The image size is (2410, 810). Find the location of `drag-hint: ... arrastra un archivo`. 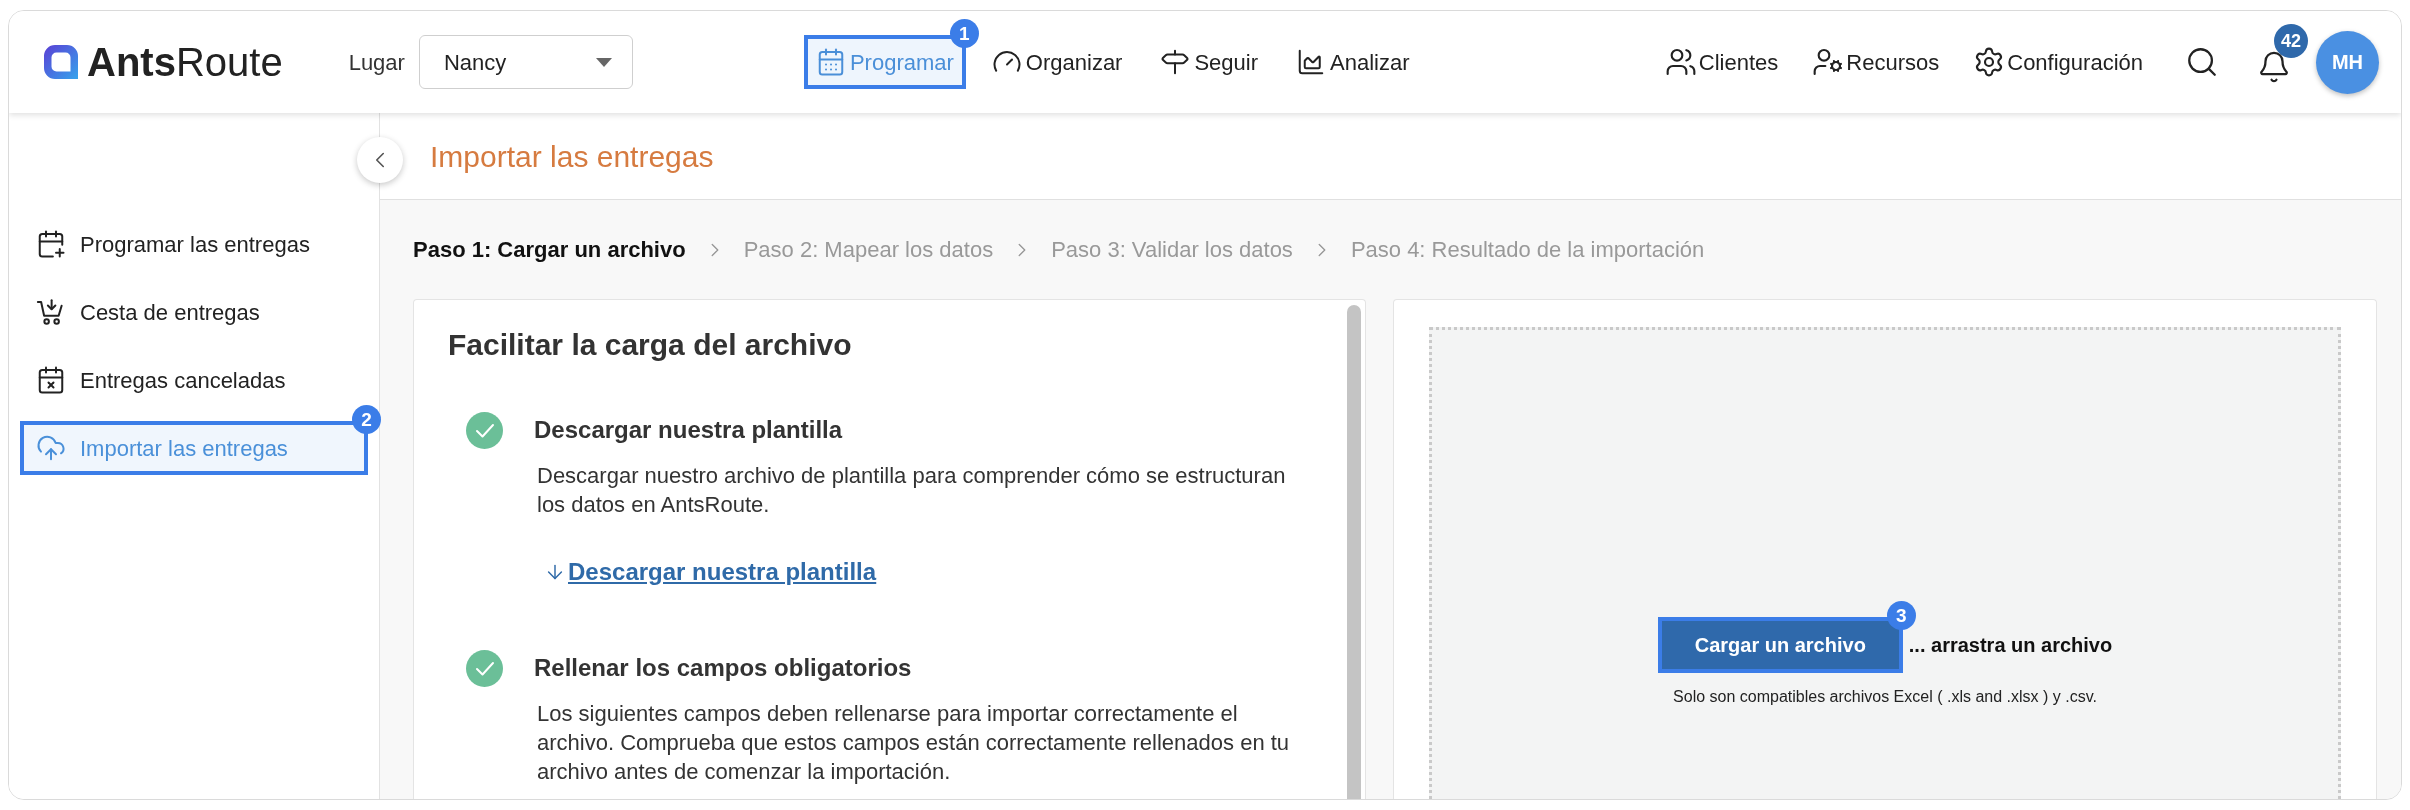

drag-hint: ... arrastra un archivo is located at coordinates (2010, 645).